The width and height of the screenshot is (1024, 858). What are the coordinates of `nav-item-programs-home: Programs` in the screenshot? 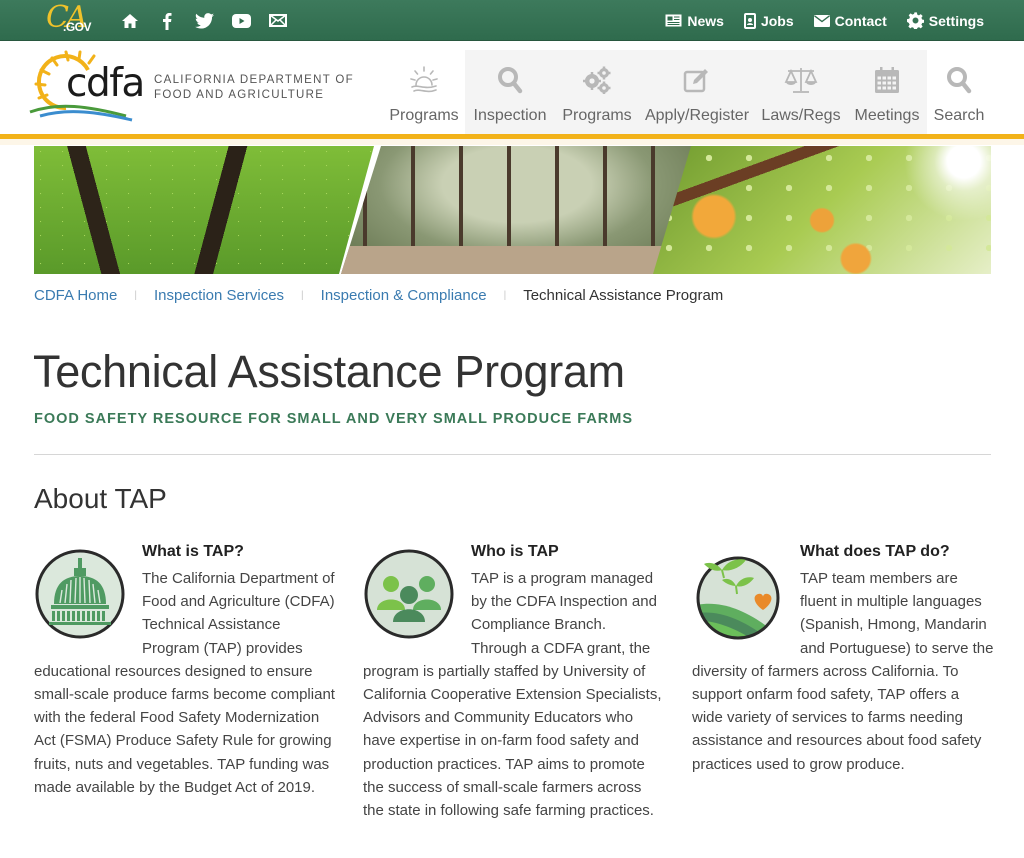 It's located at (424, 93).